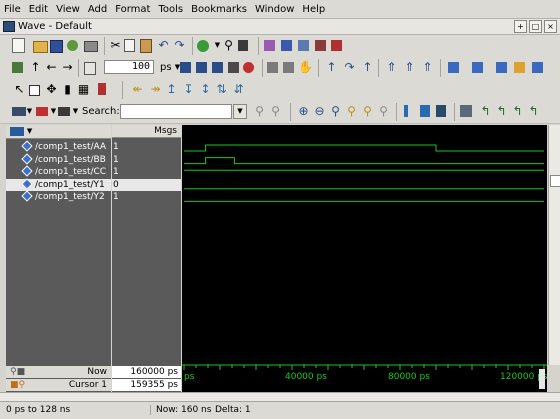 Image resolution: width=560 pixels, height=419 pixels. Describe the element at coordinates (537, 67) in the screenshot. I see `dataflow-collapse-icon` at that location.